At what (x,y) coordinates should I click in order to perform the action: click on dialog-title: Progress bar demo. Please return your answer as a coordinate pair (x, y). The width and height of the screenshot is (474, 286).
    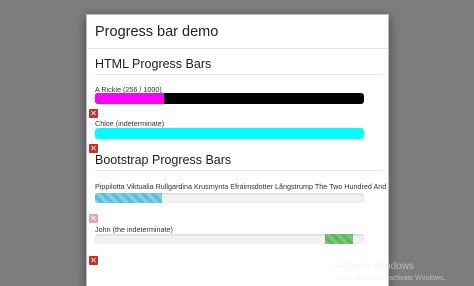
    Looking at the image, I should click on (157, 32).